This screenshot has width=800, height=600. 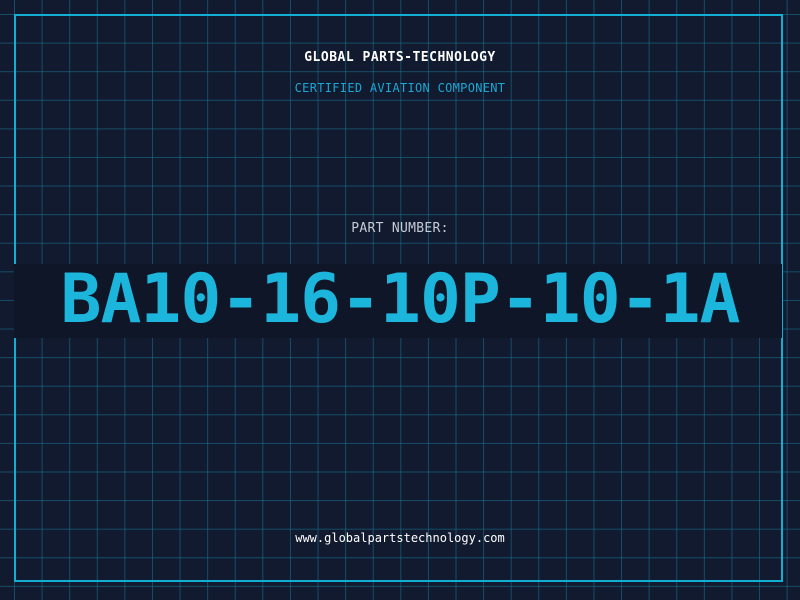 I want to click on part-number-value: BA10-16-10P-10-1A, so click(x=400, y=299).